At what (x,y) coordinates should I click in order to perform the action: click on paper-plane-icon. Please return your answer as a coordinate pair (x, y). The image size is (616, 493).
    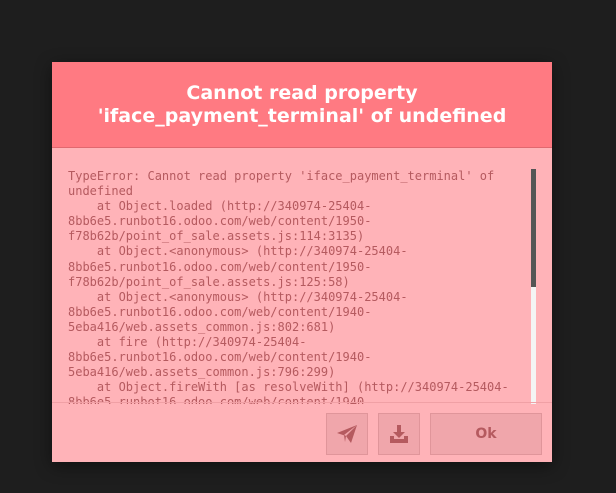
    Looking at the image, I should click on (347, 434).